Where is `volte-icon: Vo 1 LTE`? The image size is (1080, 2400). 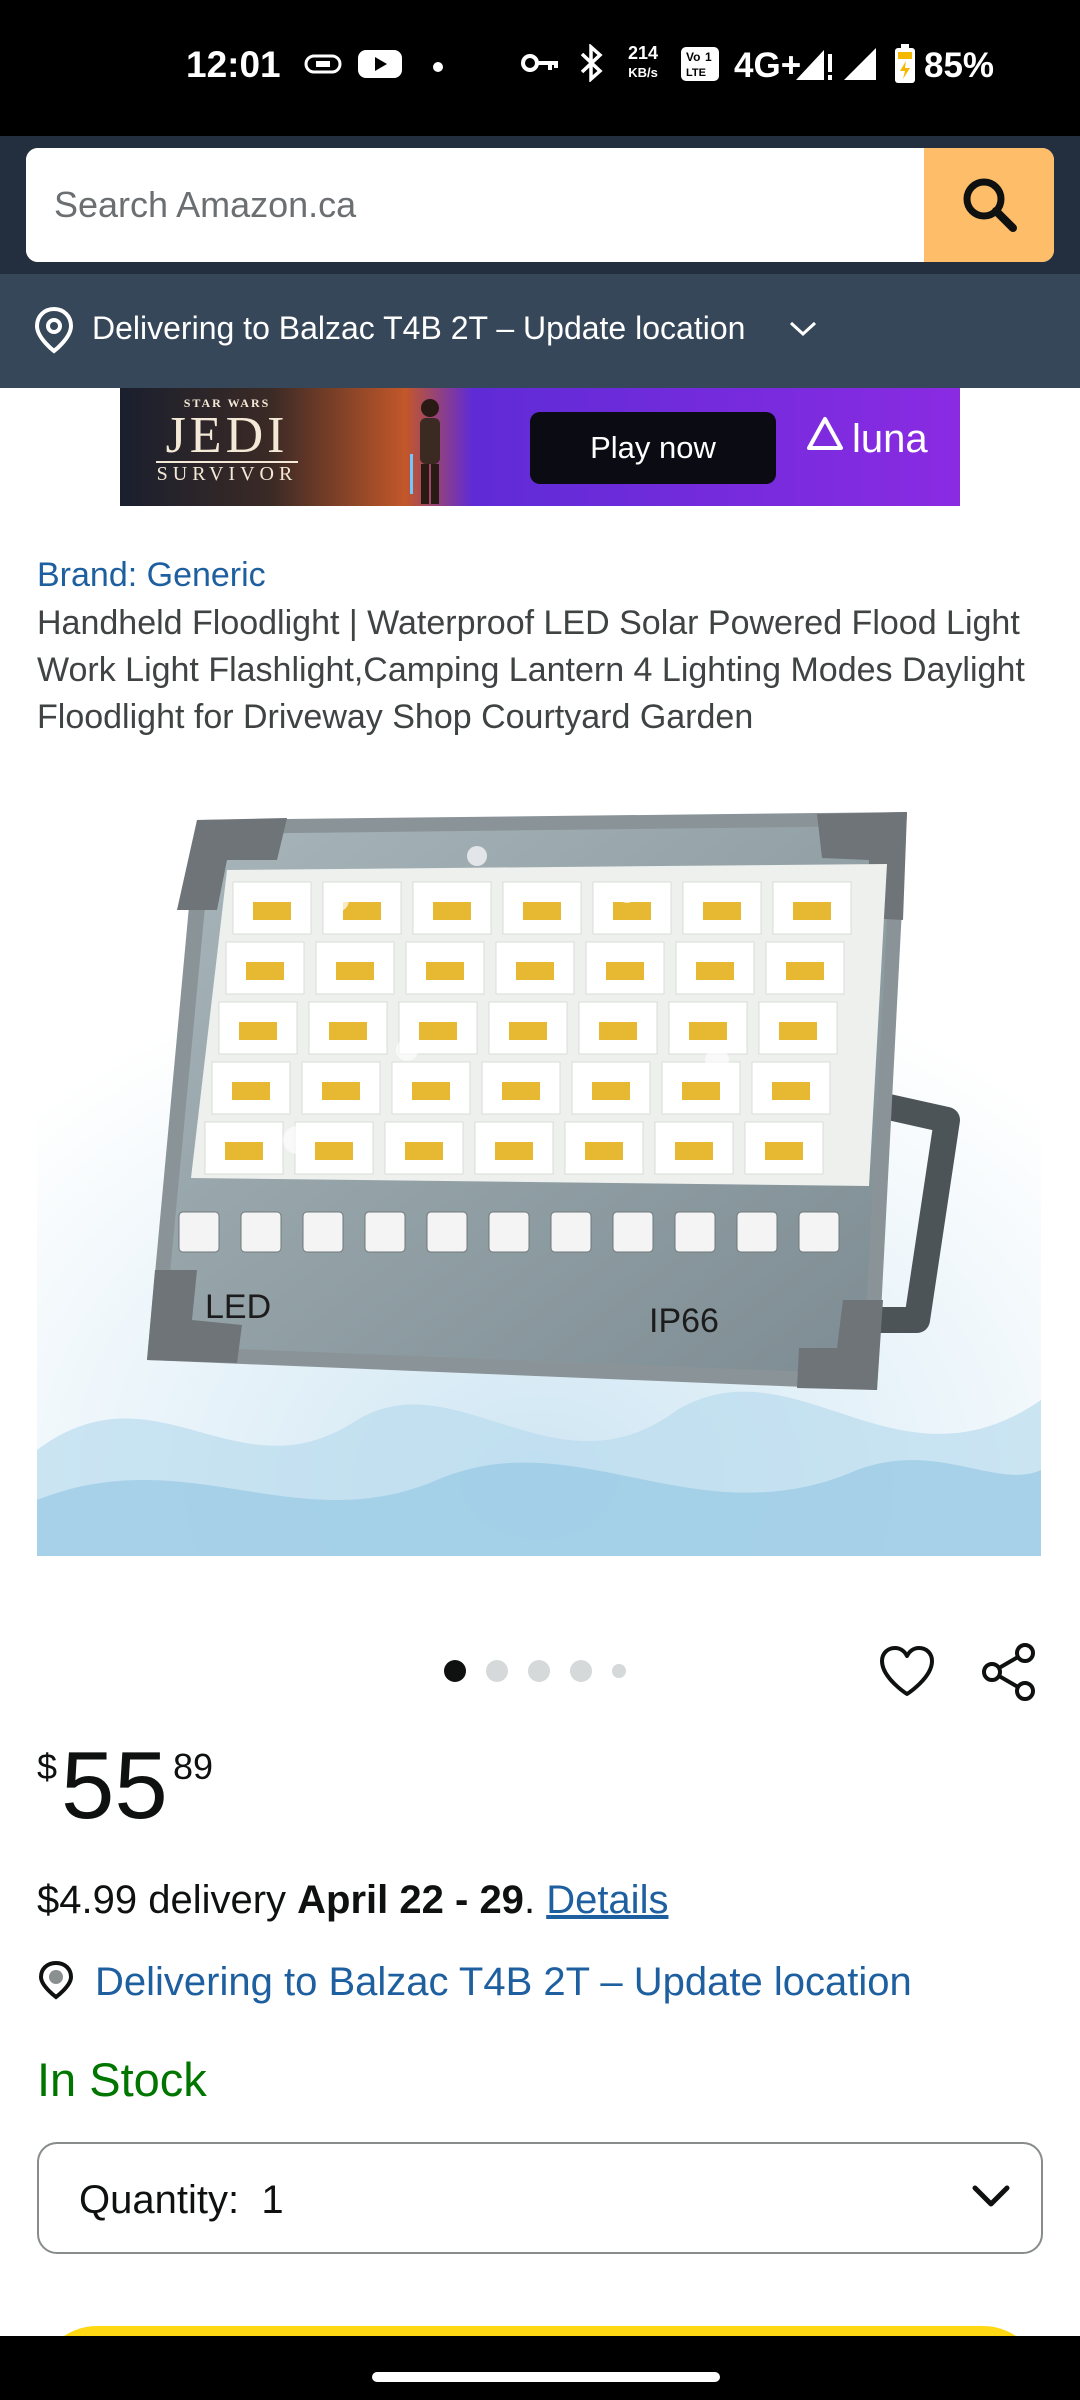 volte-icon: Vo 1 LTE is located at coordinates (700, 66).